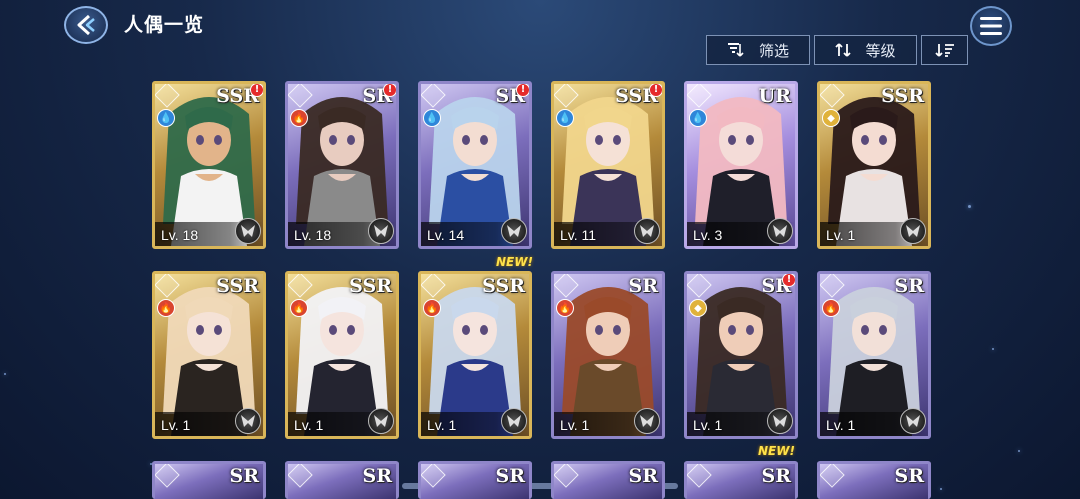 The image size is (1080, 499). I want to click on level-label: Lv. 14, so click(446, 235).